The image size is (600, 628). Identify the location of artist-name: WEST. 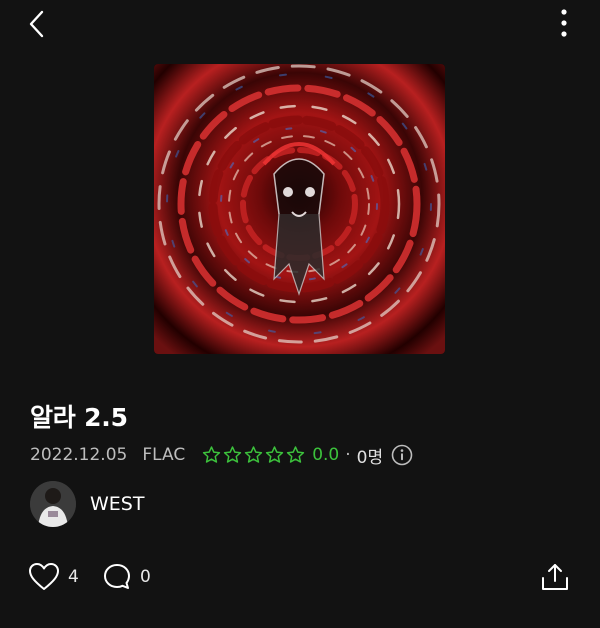
(117, 504).